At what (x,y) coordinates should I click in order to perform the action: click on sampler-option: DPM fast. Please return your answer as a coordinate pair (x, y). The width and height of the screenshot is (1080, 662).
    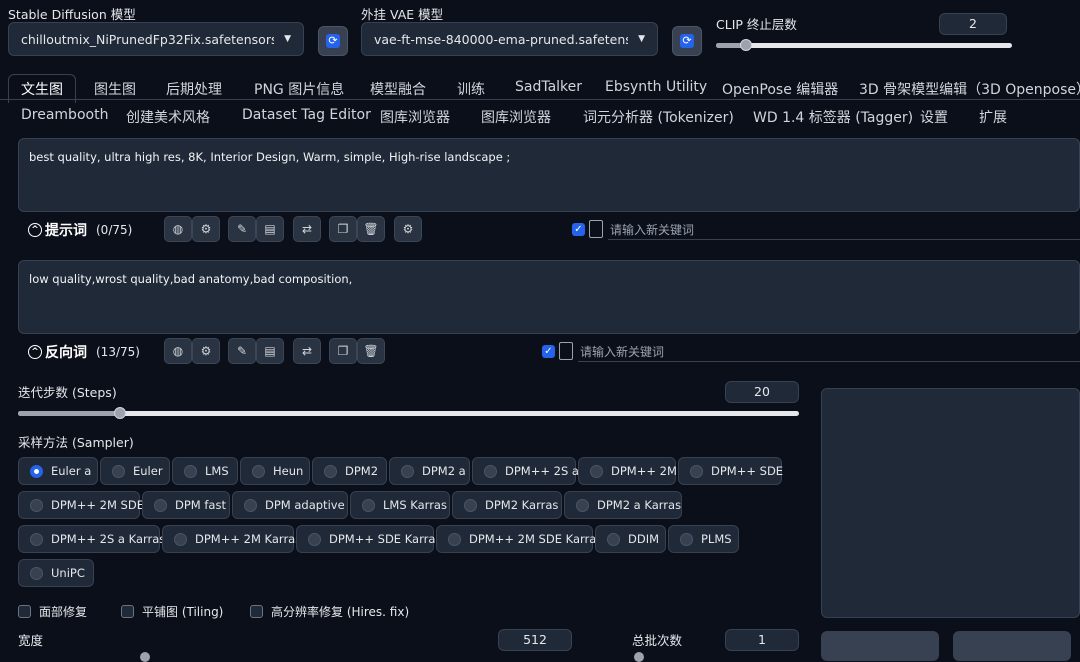
    Looking at the image, I should click on (186, 505).